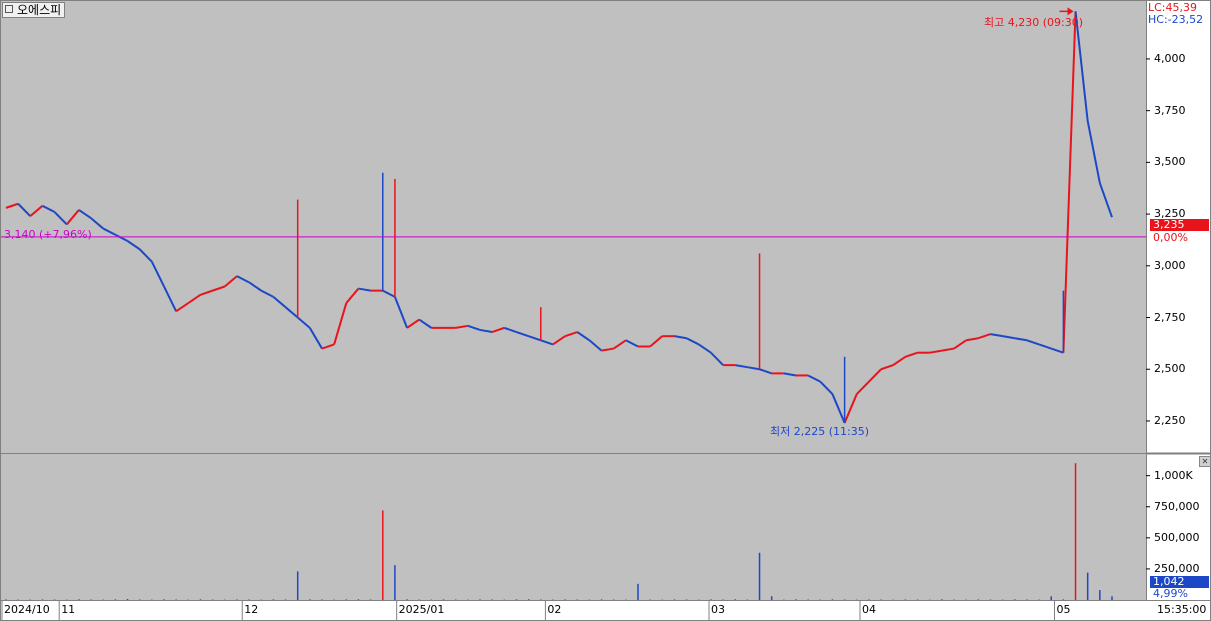  Describe the element at coordinates (820, 431) in the screenshot. I see `low-annotation: 최저 2,225 (11:35)` at that location.